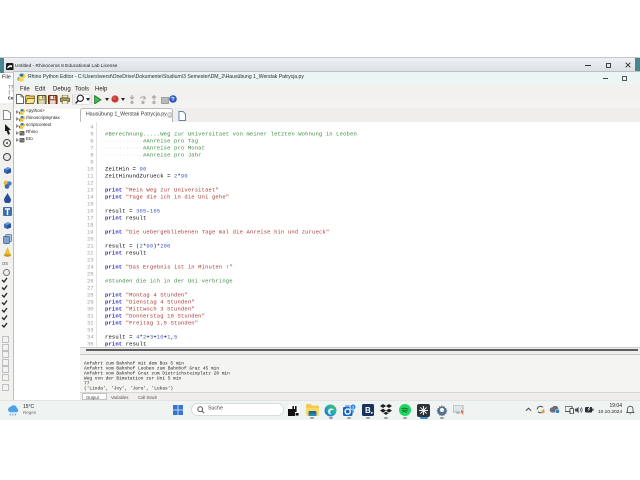  What do you see at coordinates (368, 410) in the screenshot?
I see `svg-text: B` at bounding box center [368, 410].